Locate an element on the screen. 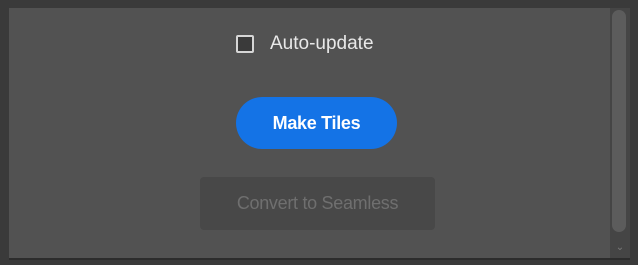  convert-to-seamless-button: Convert to Seamless is located at coordinates (317, 203).